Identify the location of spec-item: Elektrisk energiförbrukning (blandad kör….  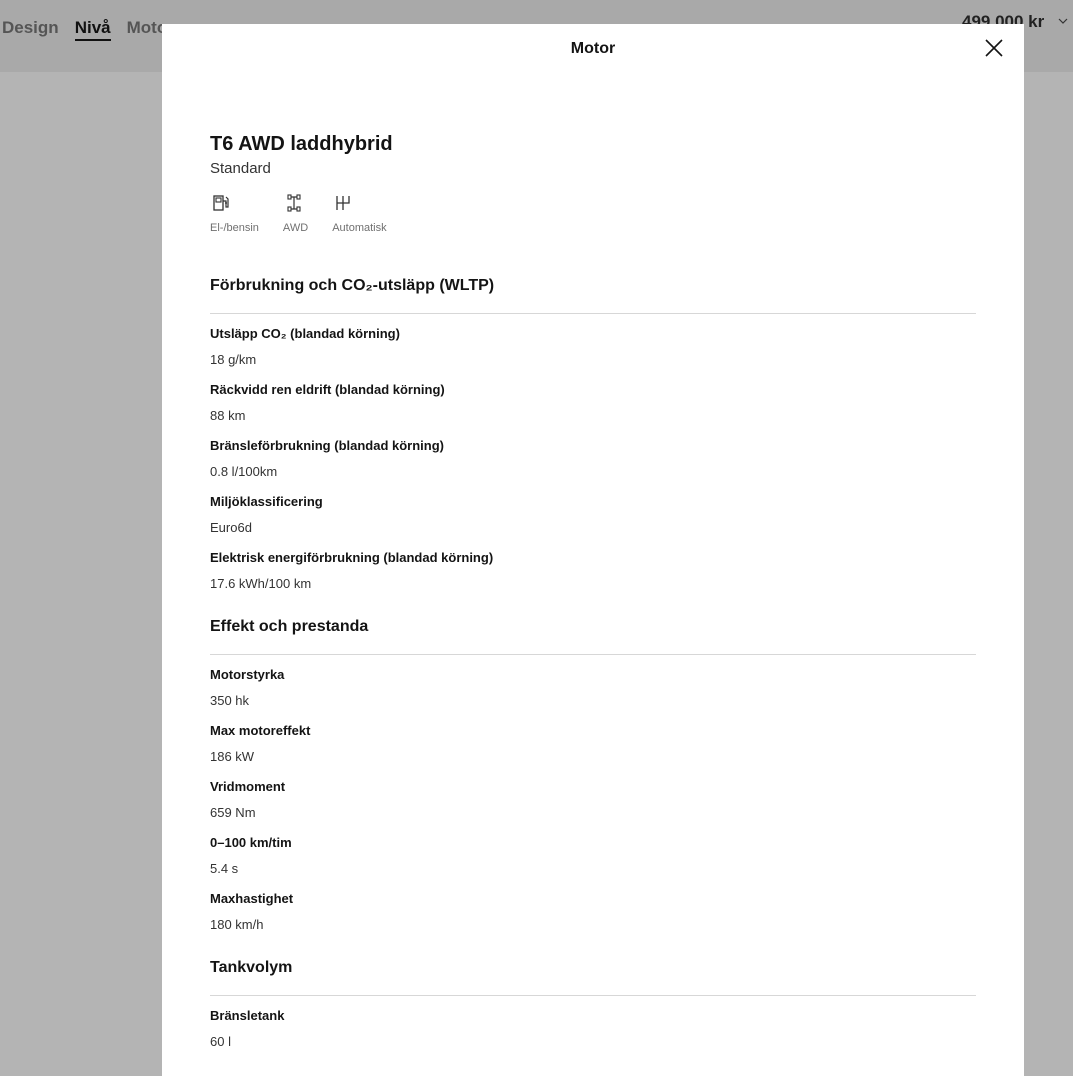
(593, 571).